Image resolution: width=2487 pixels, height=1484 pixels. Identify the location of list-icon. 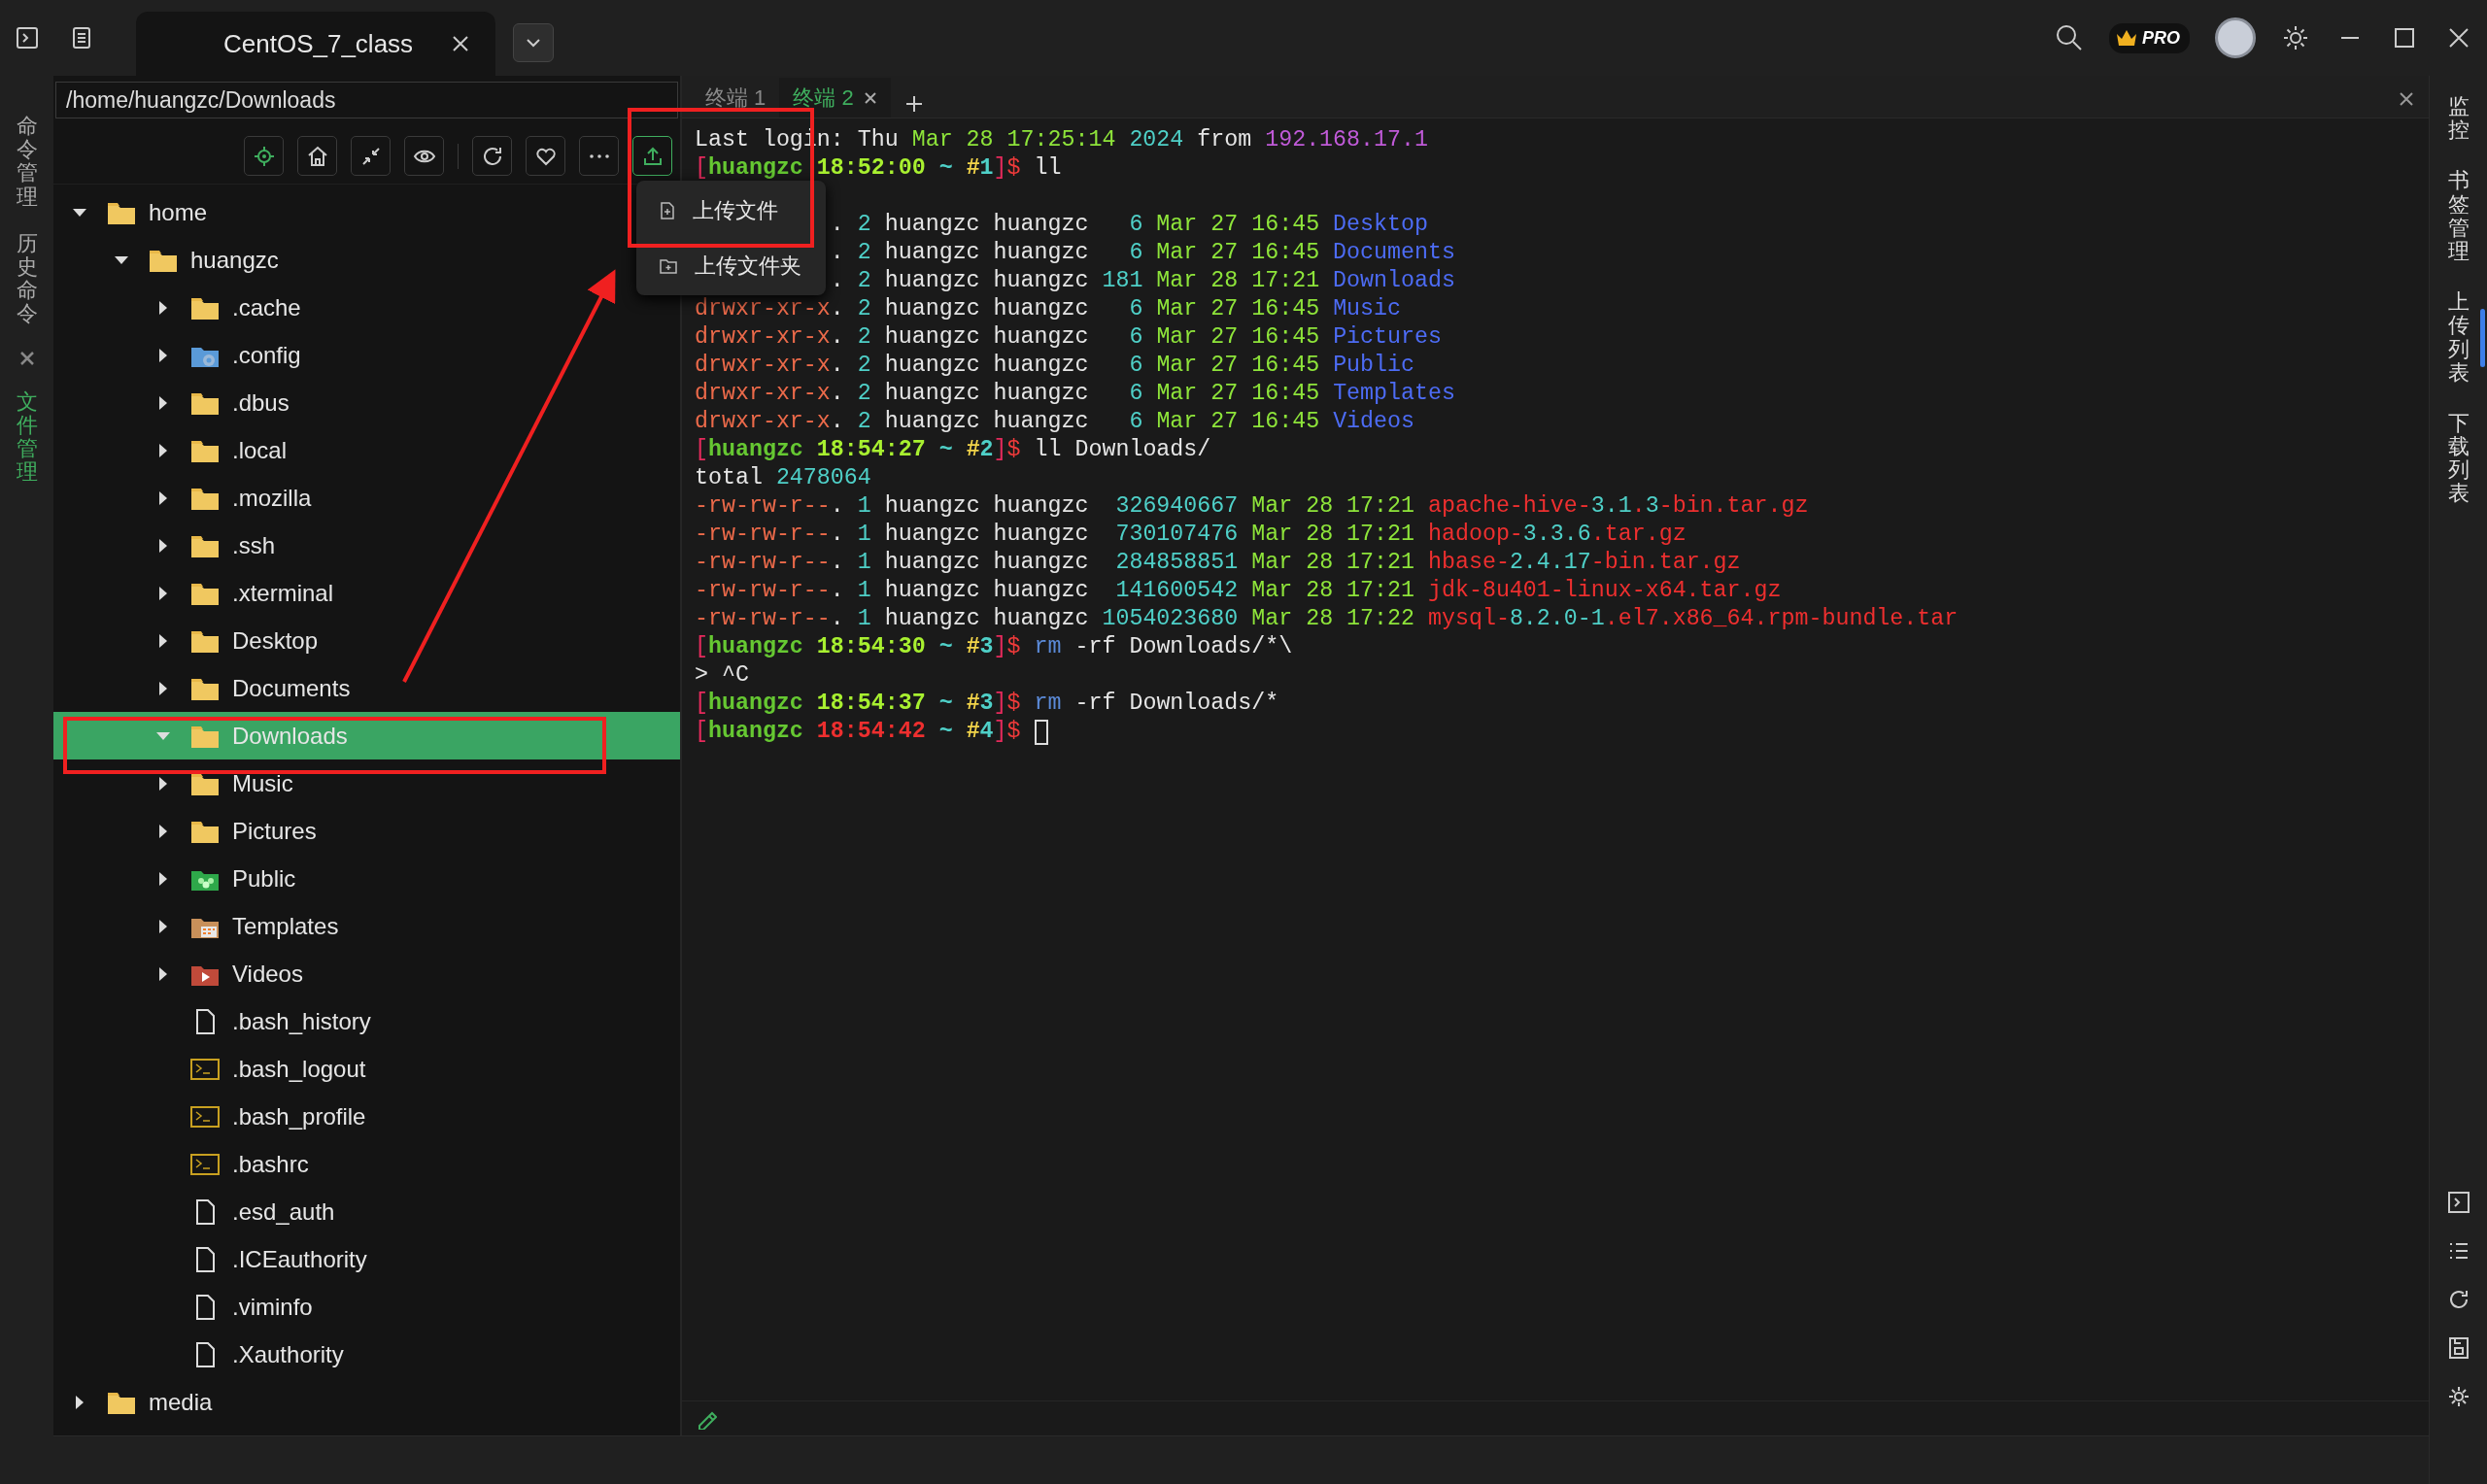
(81, 38).